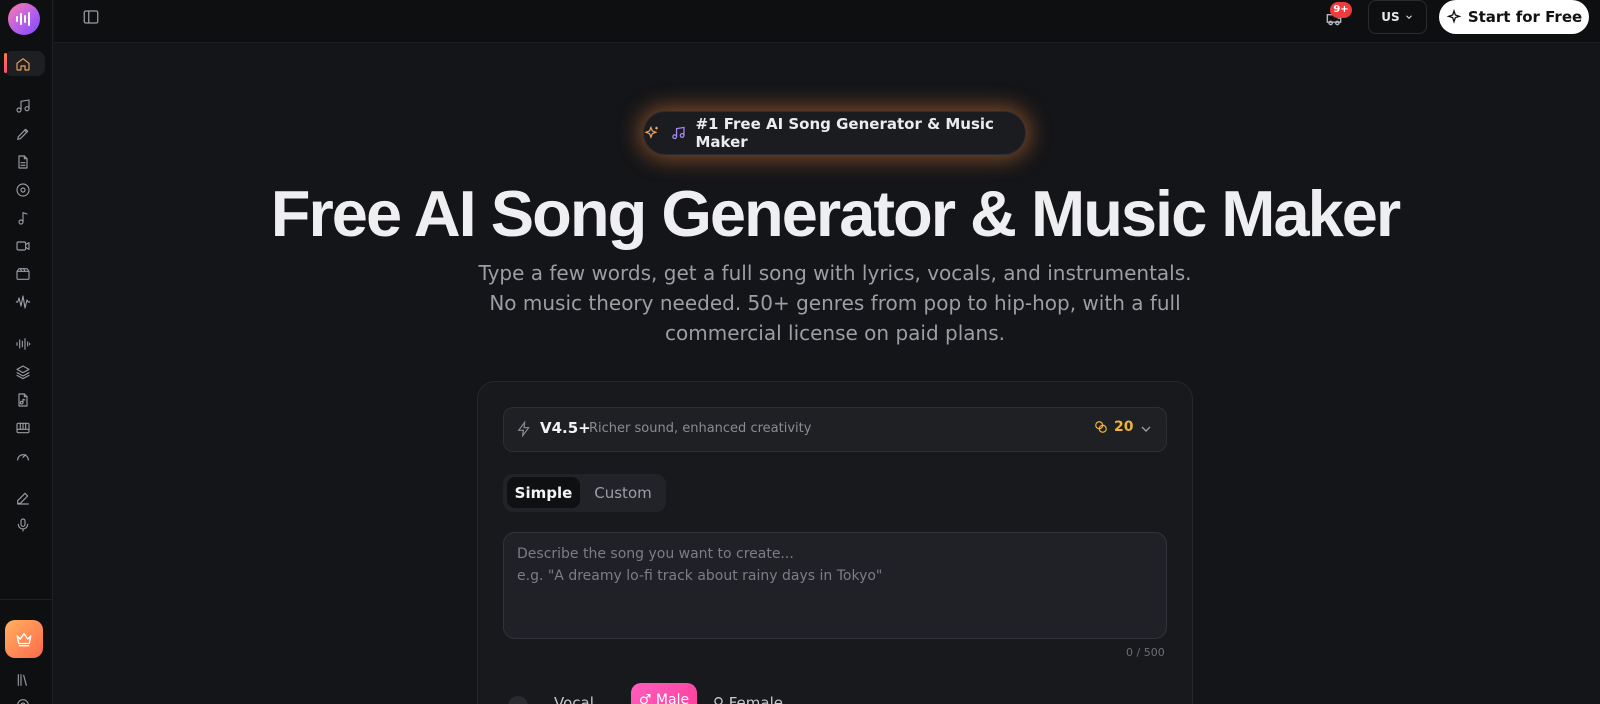 The width and height of the screenshot is (1600, 704). I want to click on mode-tabs: Simple Custom, so click(584, 493).